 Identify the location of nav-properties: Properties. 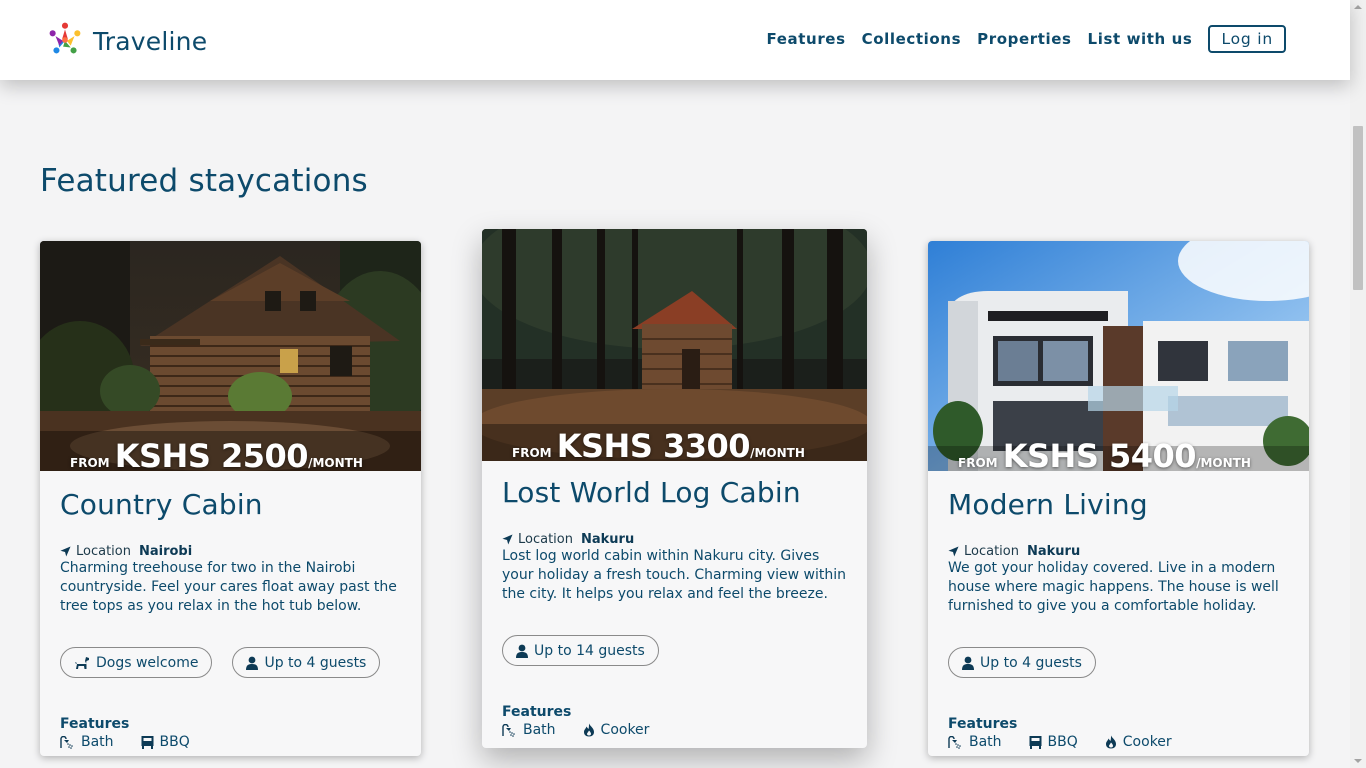
(1024, 39).